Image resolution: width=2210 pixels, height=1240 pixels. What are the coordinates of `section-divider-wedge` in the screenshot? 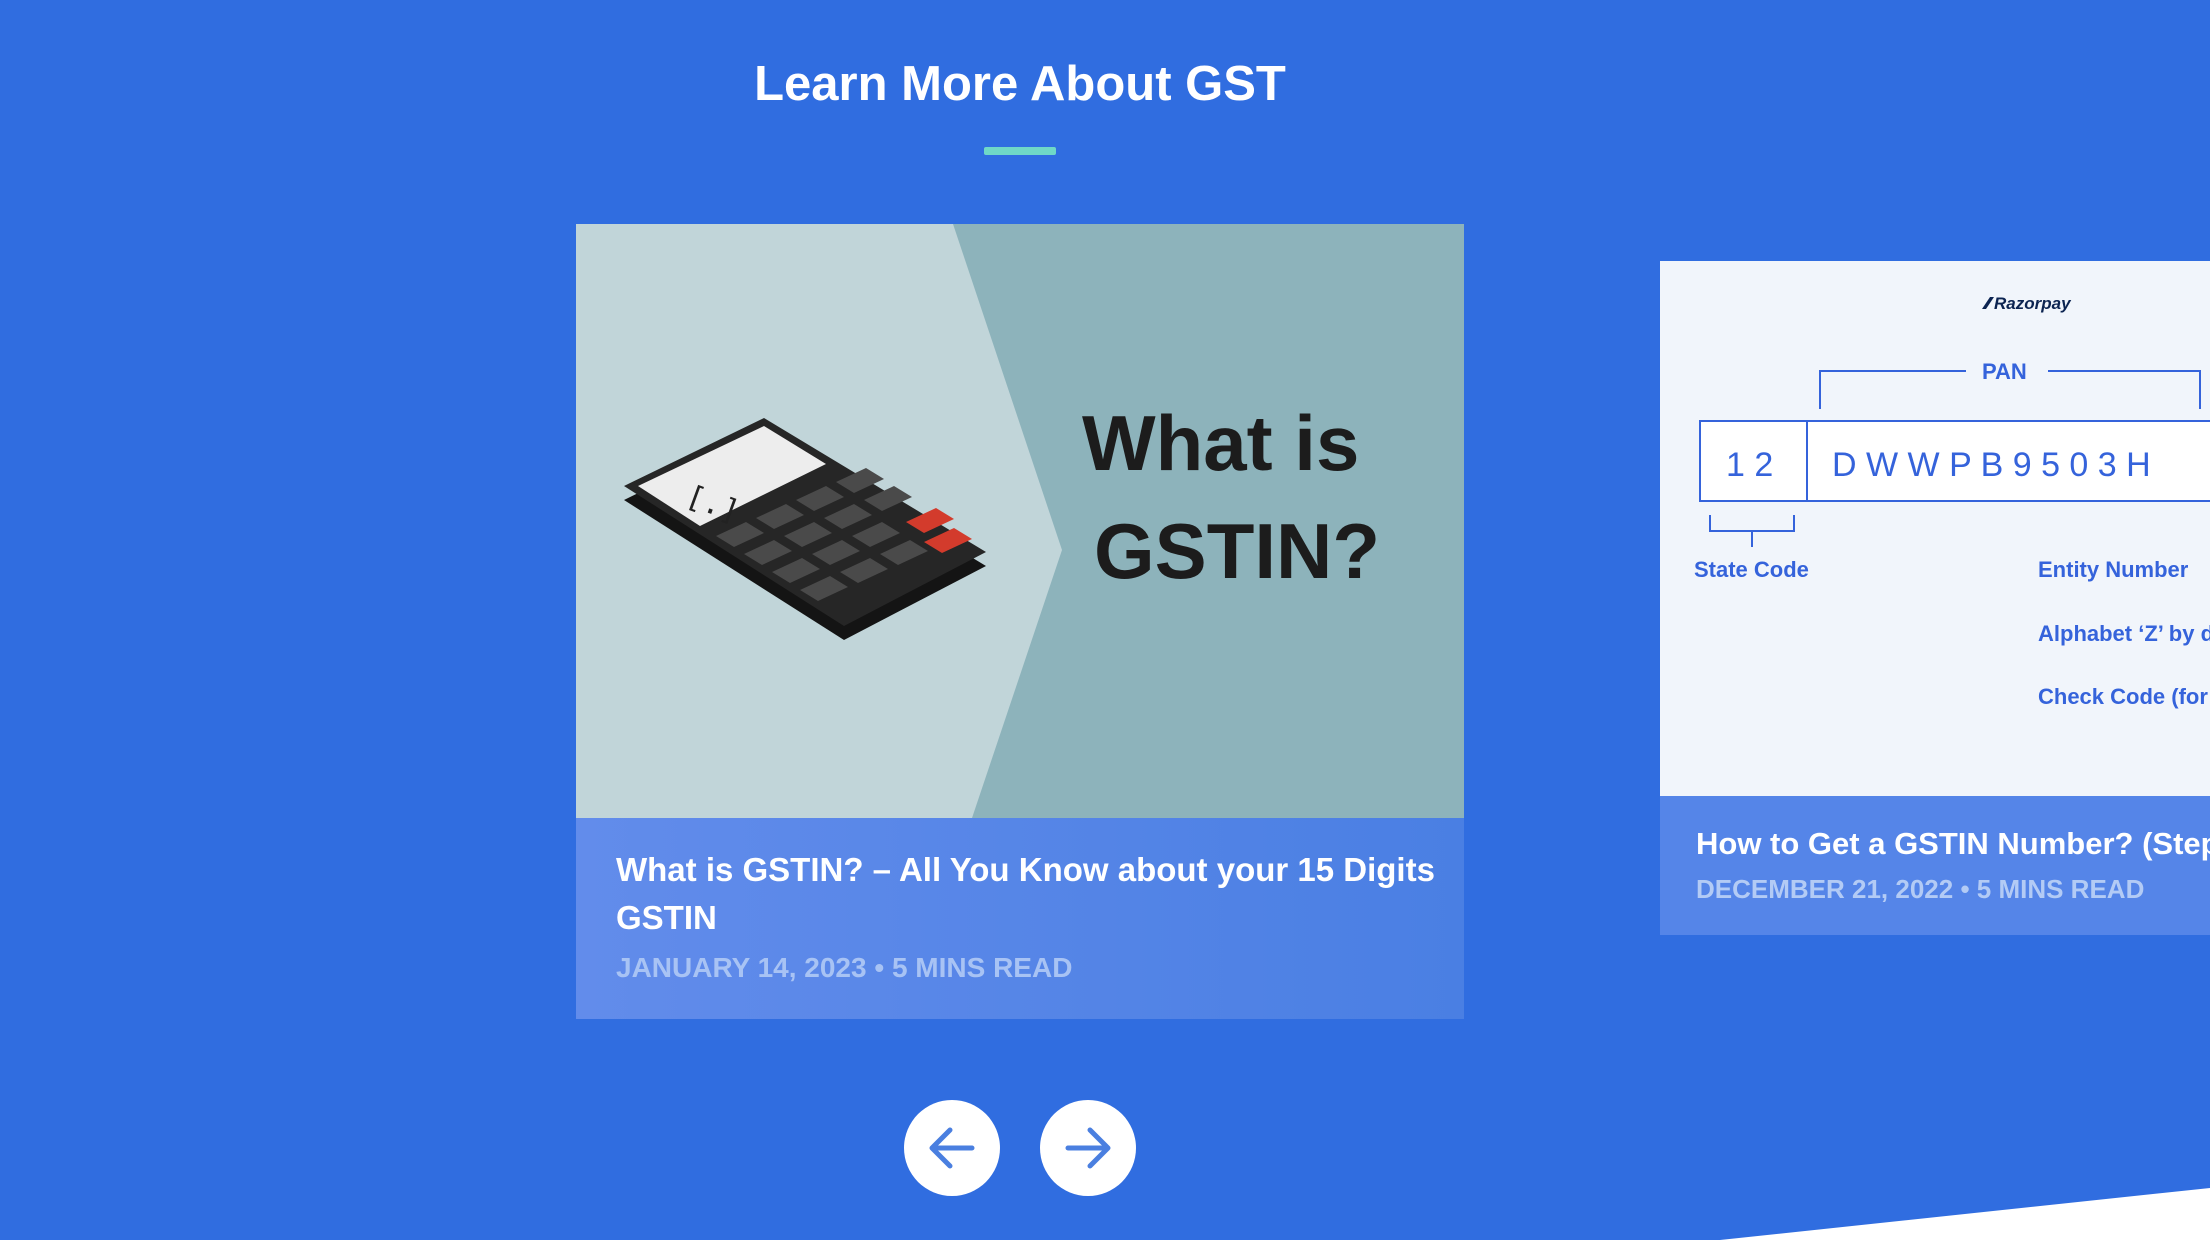 It's located at (1965, 1214).